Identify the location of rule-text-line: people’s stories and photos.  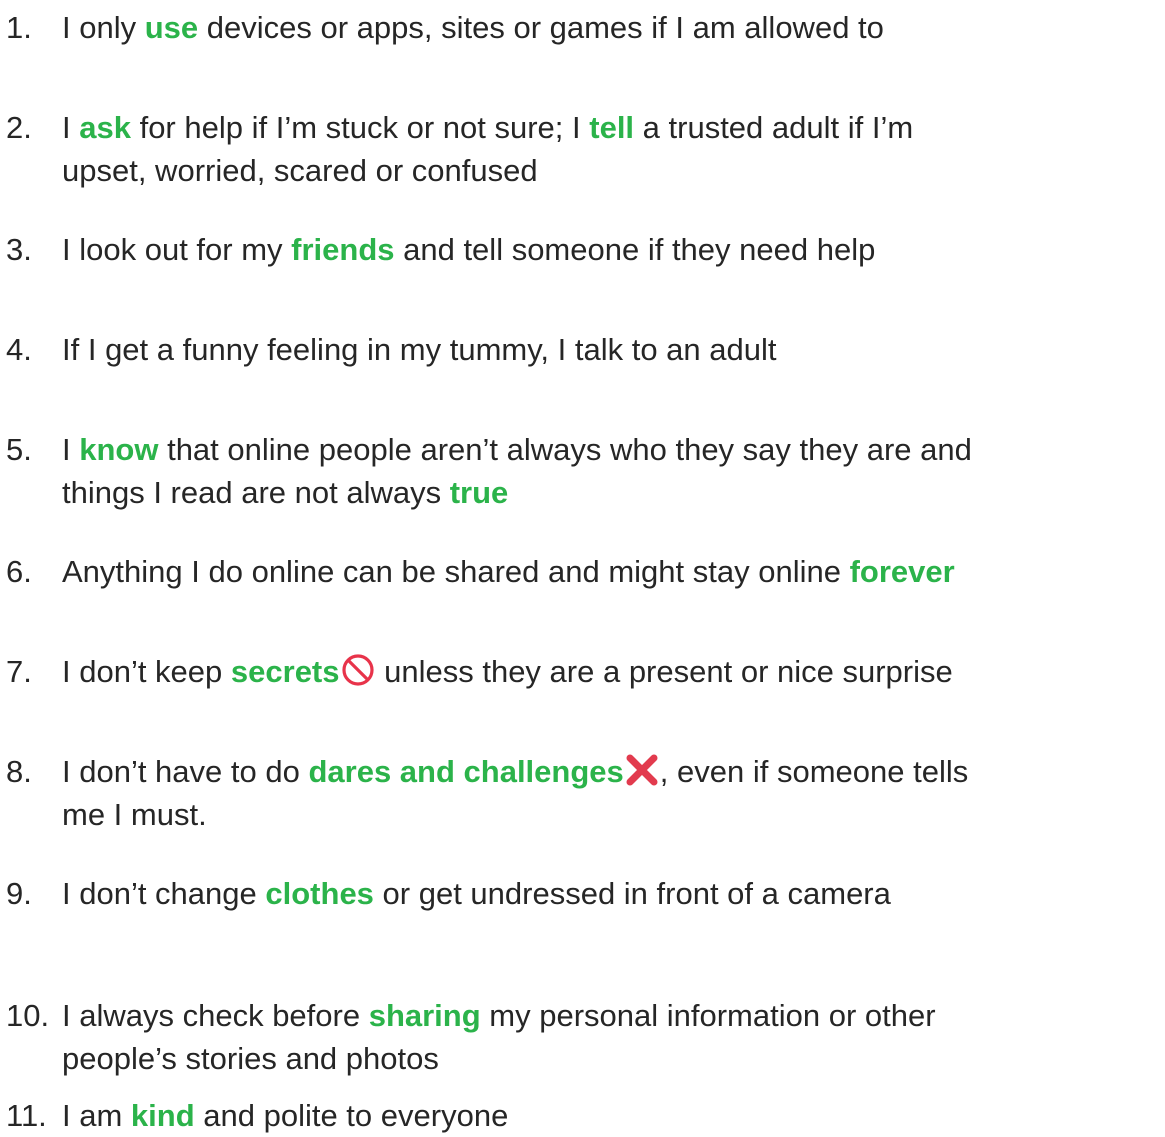
(611, 1058).